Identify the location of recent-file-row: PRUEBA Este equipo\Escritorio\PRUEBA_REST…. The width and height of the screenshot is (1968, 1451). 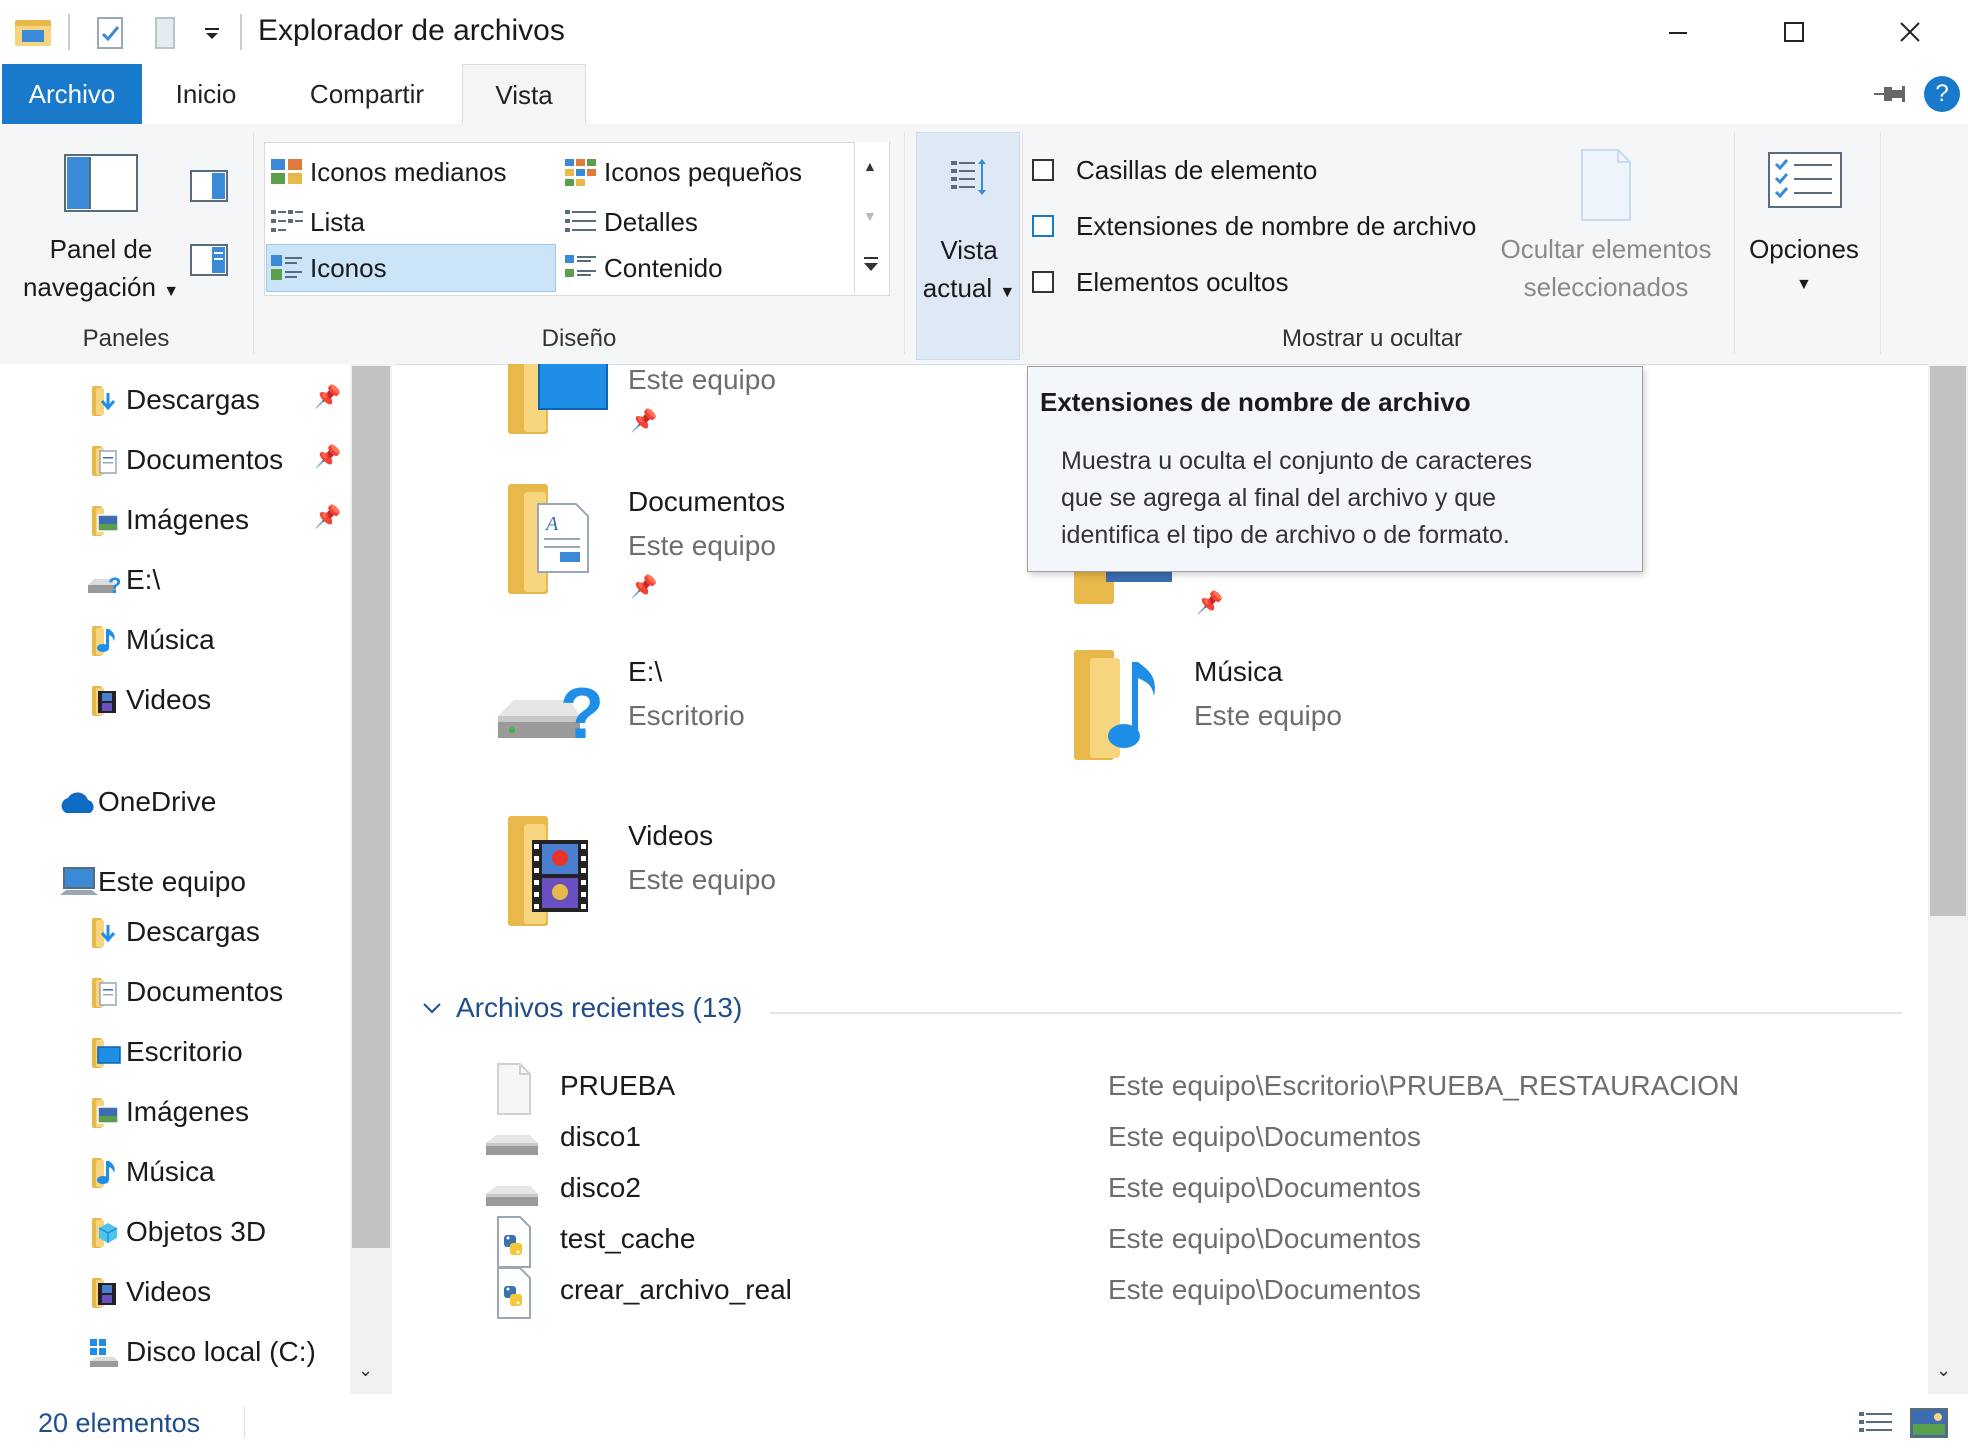
(1194, 1088).